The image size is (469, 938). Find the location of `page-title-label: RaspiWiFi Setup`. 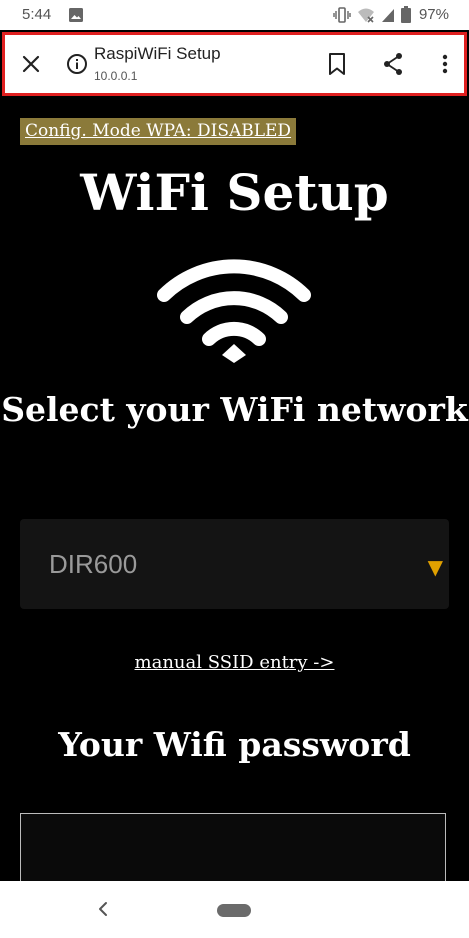

page-title-label: RaspiWiFi Setup is located at coordinates (157, 53).